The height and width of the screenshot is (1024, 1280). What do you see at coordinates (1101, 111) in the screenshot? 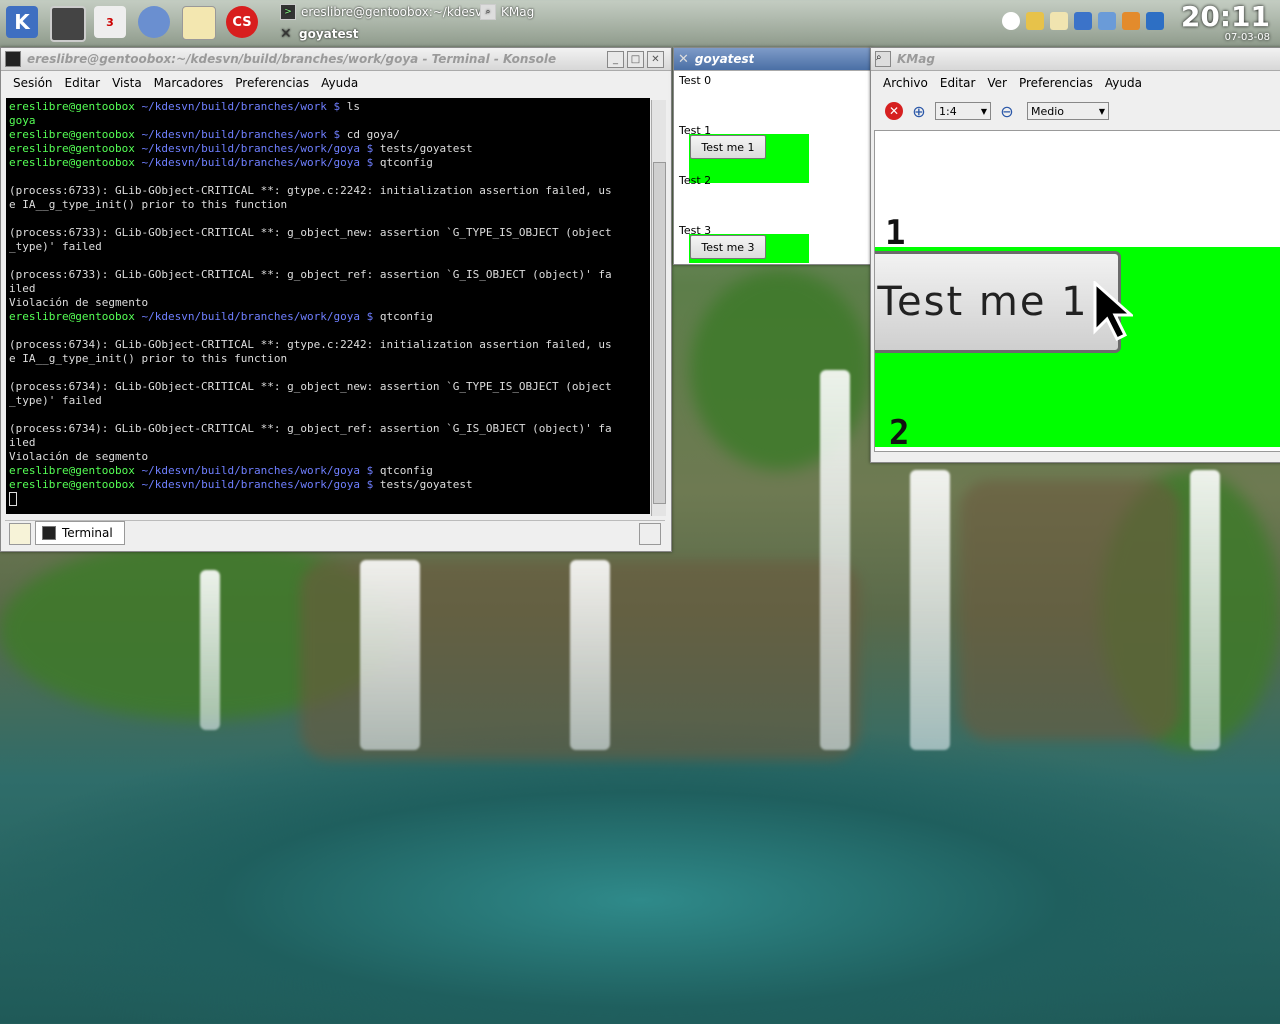
I see `chevron-down-icon: ▼` at bounding box center [1101, 111].